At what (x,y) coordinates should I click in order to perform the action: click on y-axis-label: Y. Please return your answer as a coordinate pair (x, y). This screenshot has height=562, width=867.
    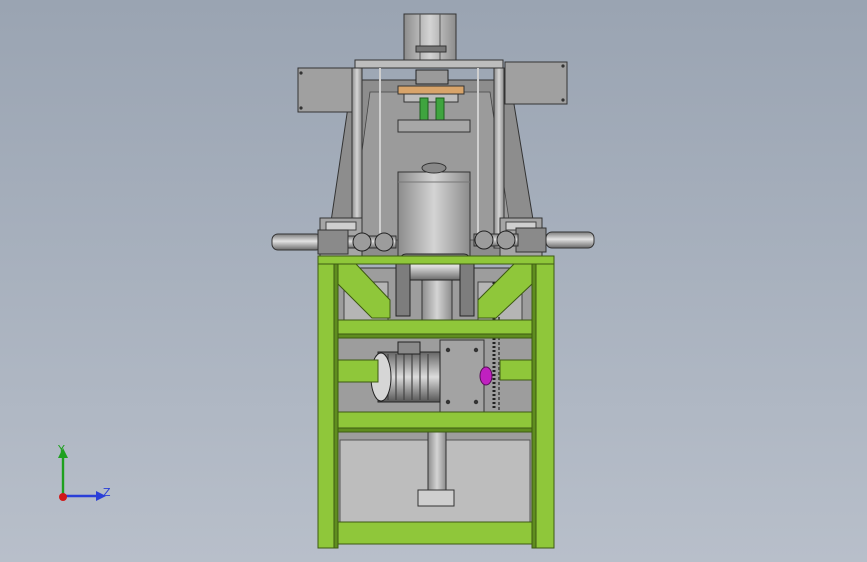
    Looking at the image, I should click on (61, 449).